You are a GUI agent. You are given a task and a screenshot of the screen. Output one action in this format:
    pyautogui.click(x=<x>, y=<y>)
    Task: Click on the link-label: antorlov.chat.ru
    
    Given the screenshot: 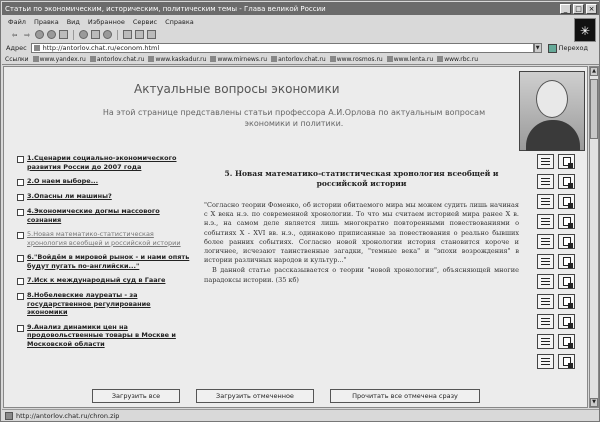 What is the action you would take?
    pyautogui.click(x=120, y=59)
    